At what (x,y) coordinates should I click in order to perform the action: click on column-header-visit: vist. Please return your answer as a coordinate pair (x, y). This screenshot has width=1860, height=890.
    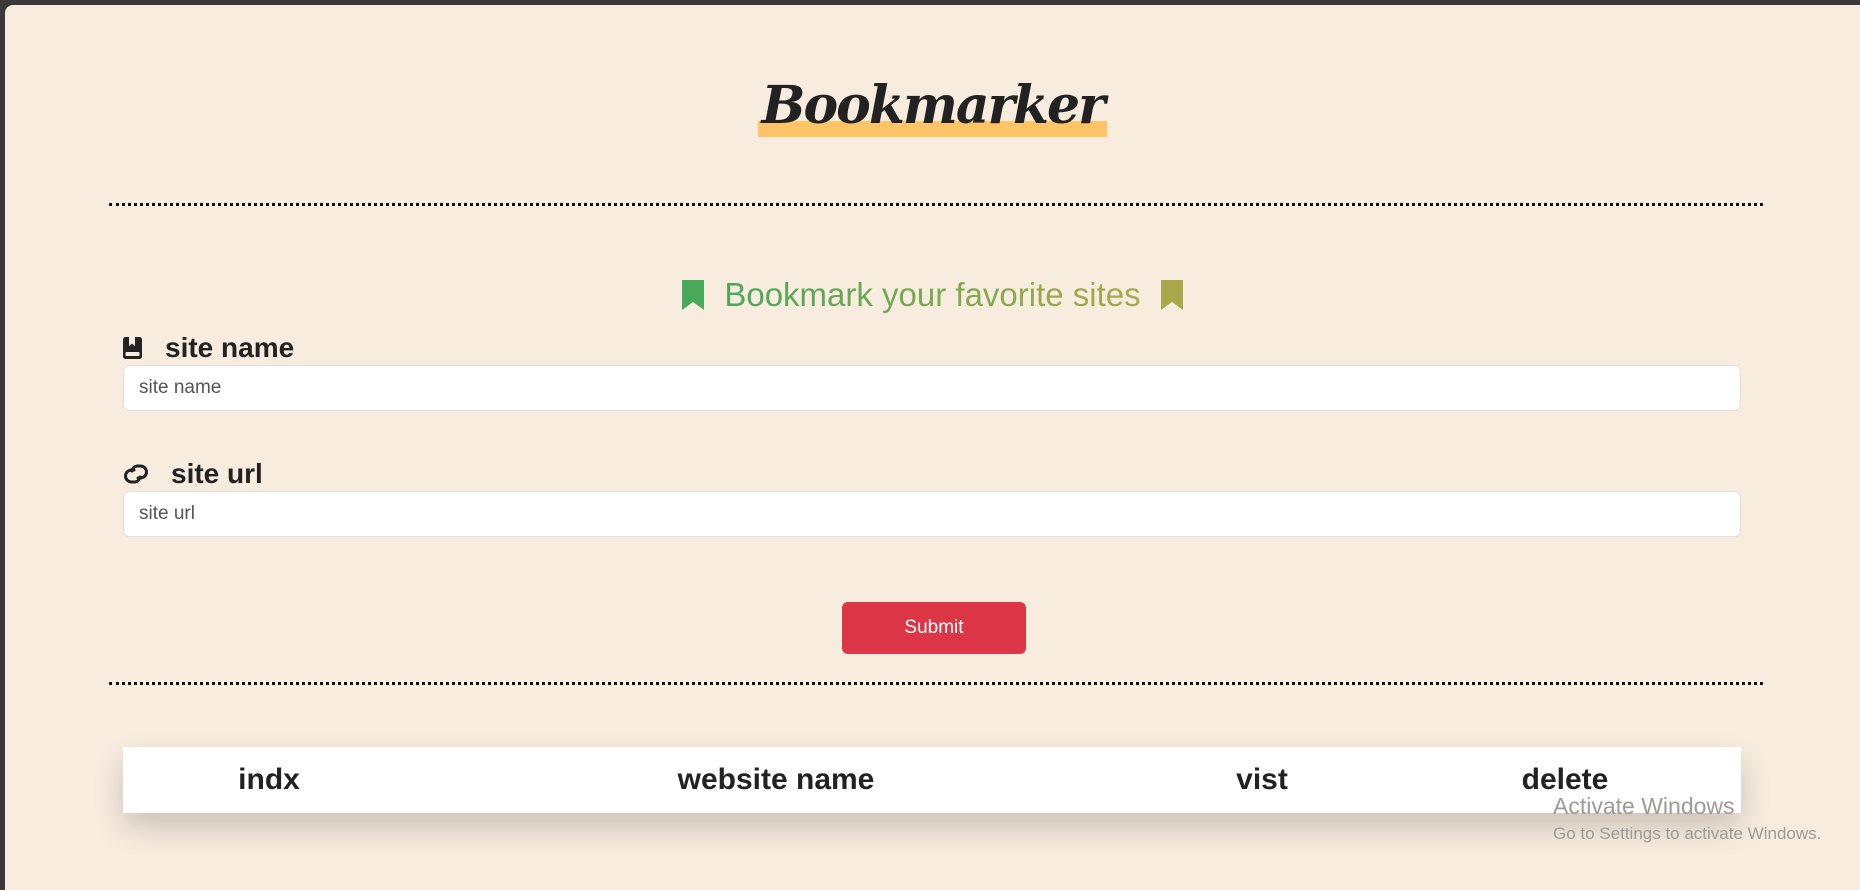
    Looking at the image, I should click on (1262, 779).